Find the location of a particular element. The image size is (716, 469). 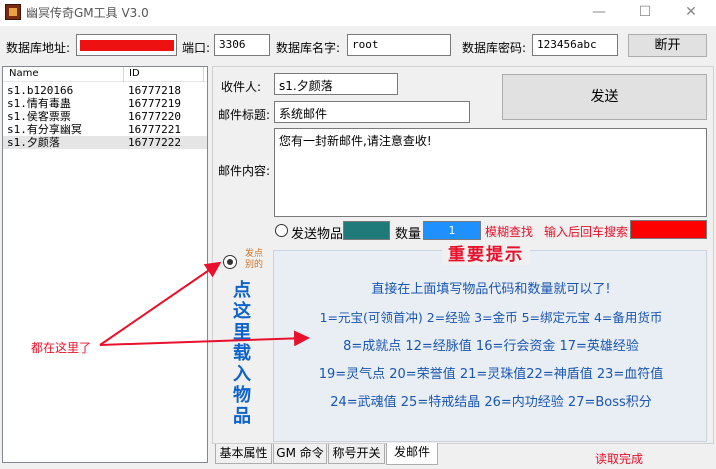

arrow-note-text: 都在这里了 is located at coordinates (61, 348).